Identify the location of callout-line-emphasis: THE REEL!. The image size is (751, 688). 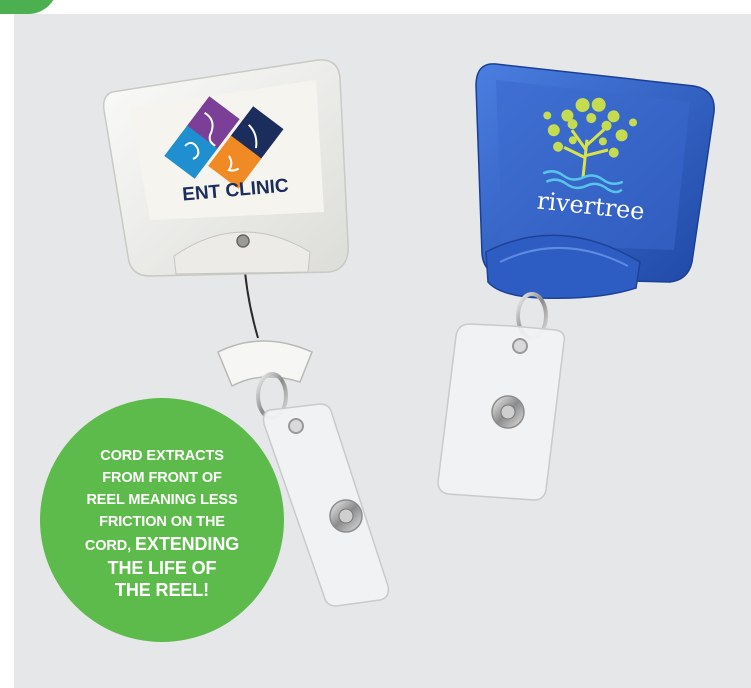
(162, 590).